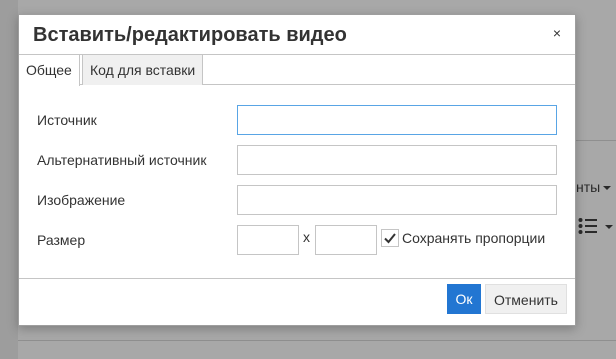 This screenshot has height=359, width=616. What do you see at coordinates (297, 70) in the screenshot?
I see `dialog-tabs: Общее Код для вставки` at bounding box center [297, 70].